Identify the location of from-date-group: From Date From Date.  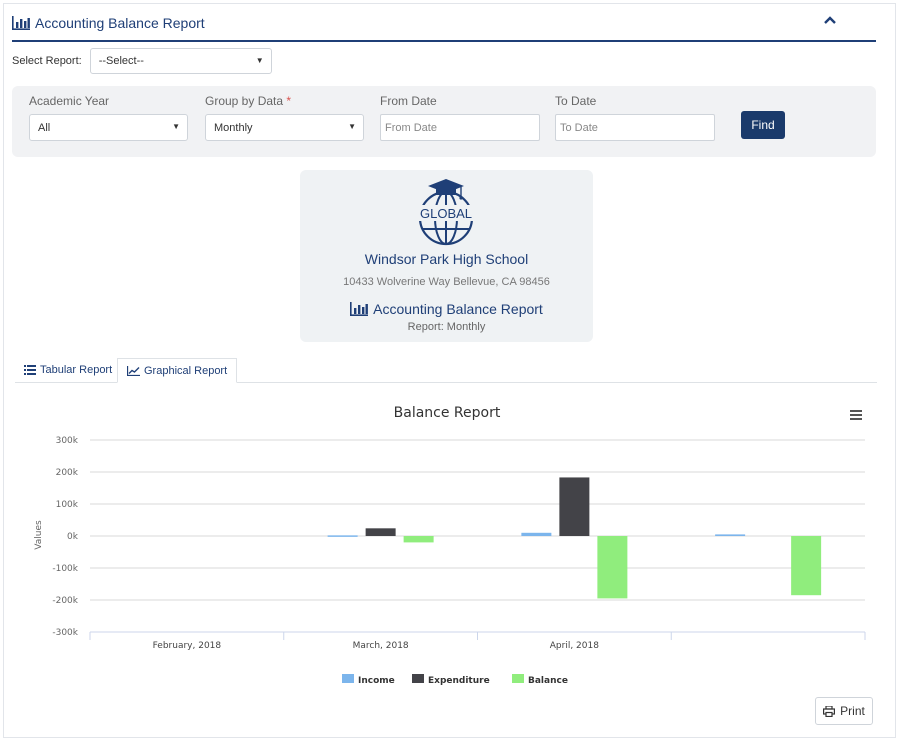
(460, 117).